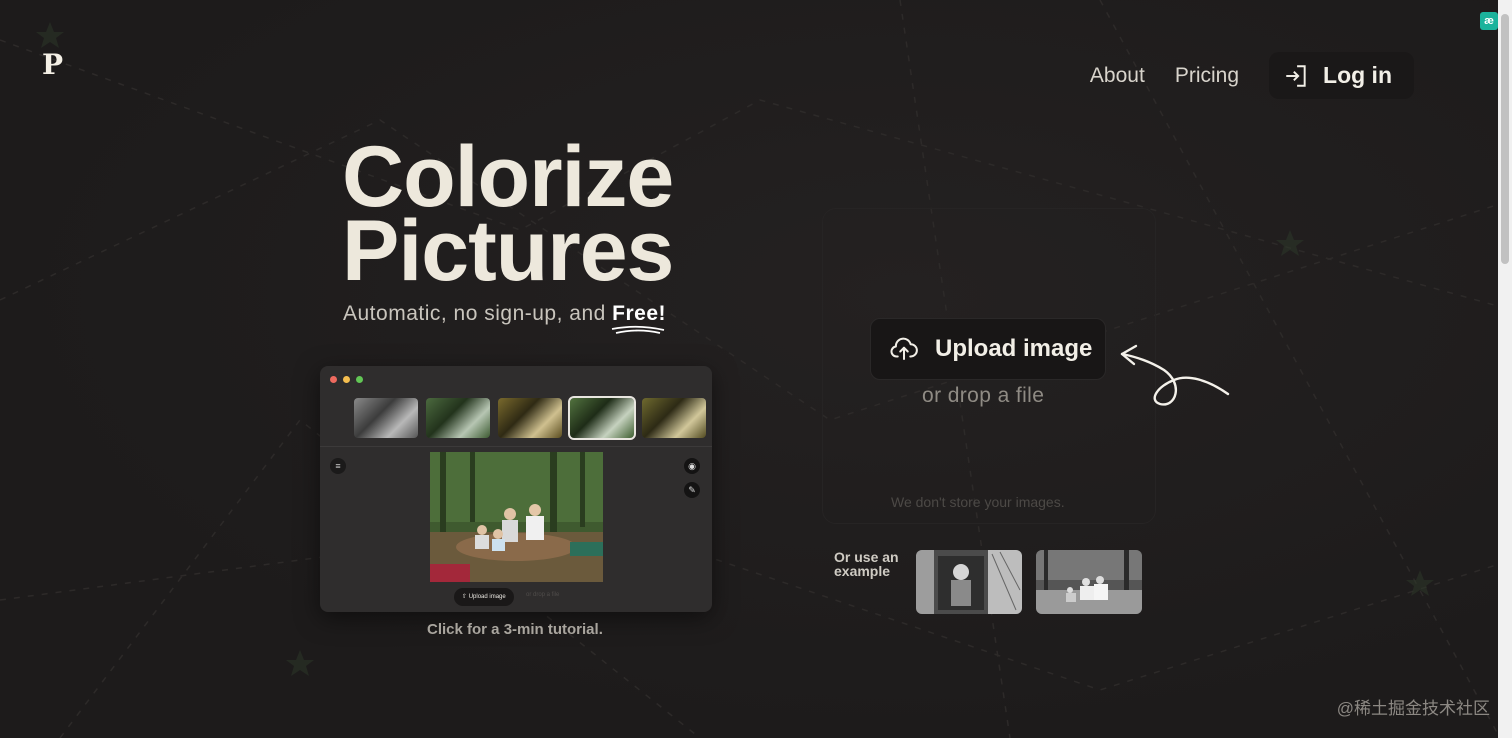  I want to click on palette-icon: ◉, so click(692, 466).